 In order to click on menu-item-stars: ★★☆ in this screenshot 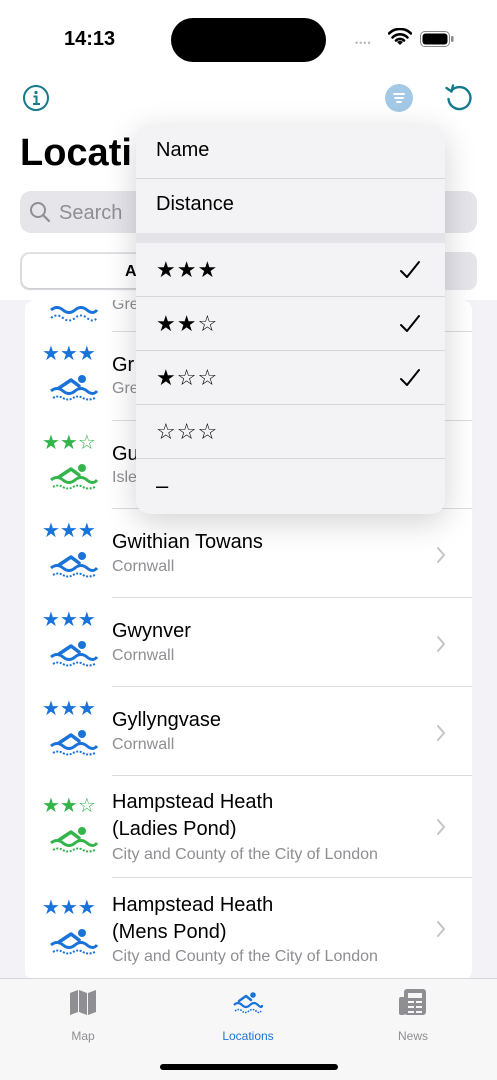, I will do `click(187, 323)`.